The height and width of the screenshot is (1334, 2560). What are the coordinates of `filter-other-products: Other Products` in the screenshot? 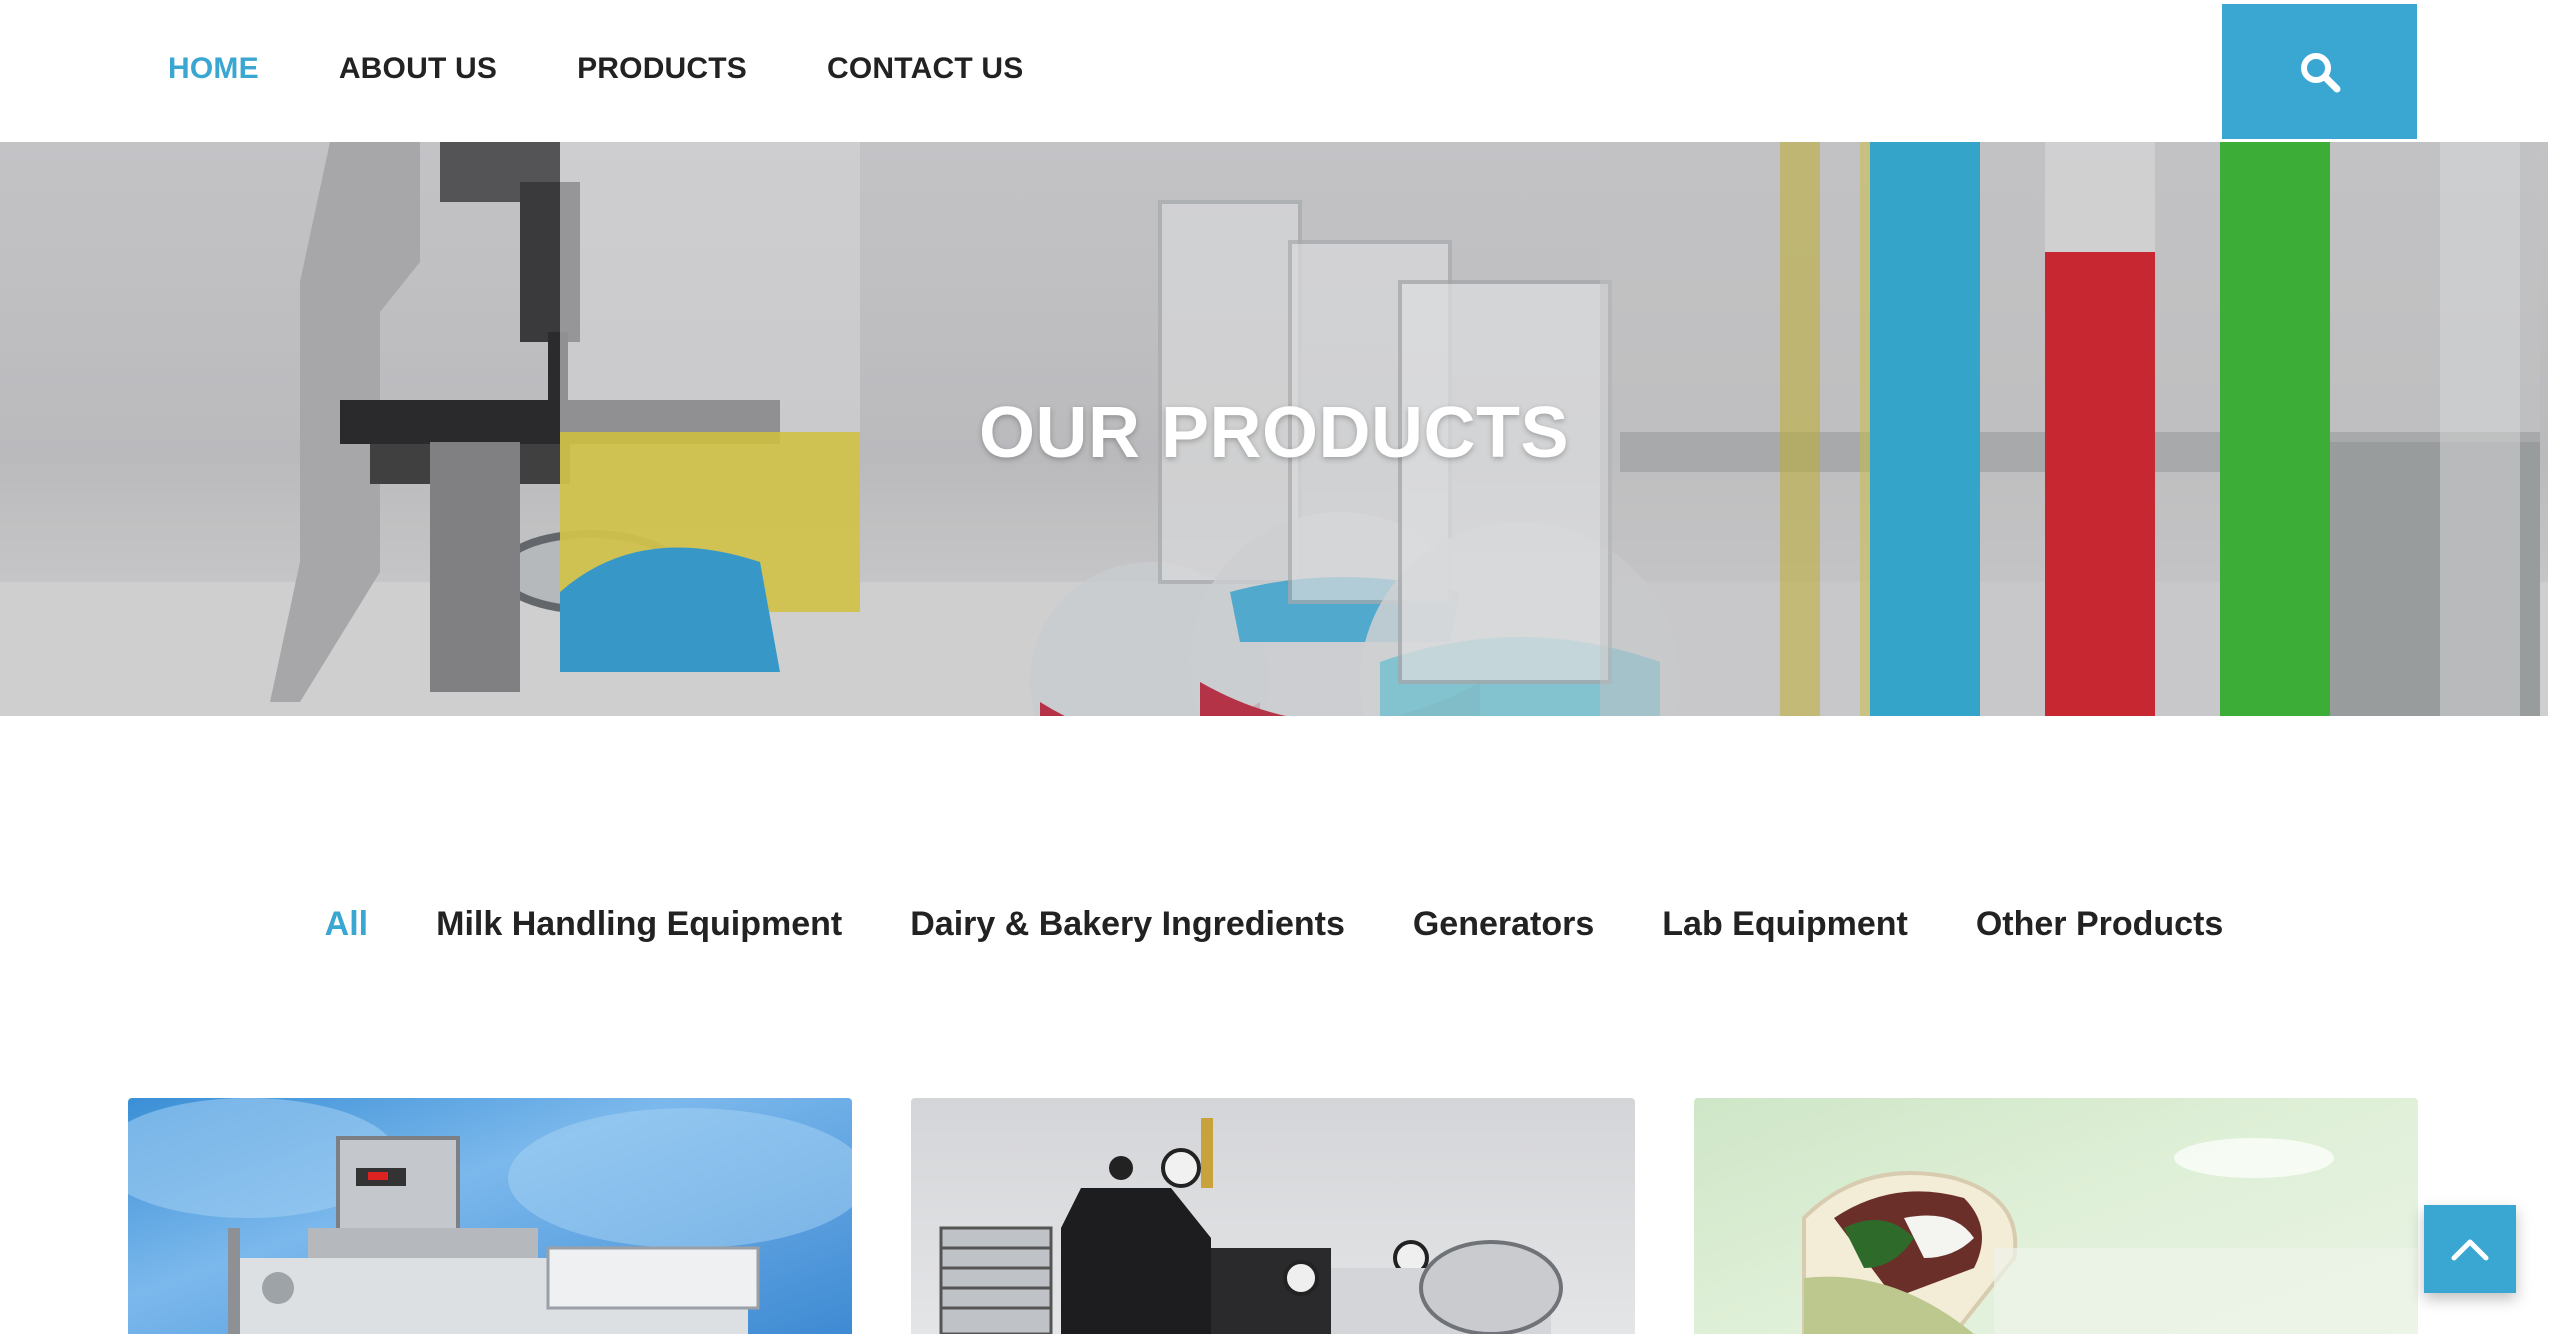 It's located at (2099, 924).